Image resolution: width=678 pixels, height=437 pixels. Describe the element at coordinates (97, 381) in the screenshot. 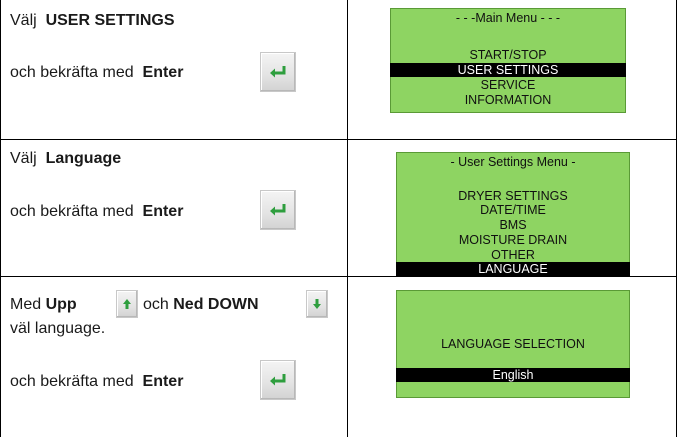

I see `step-3-confirm: och bekräfta med Enter` at that location.